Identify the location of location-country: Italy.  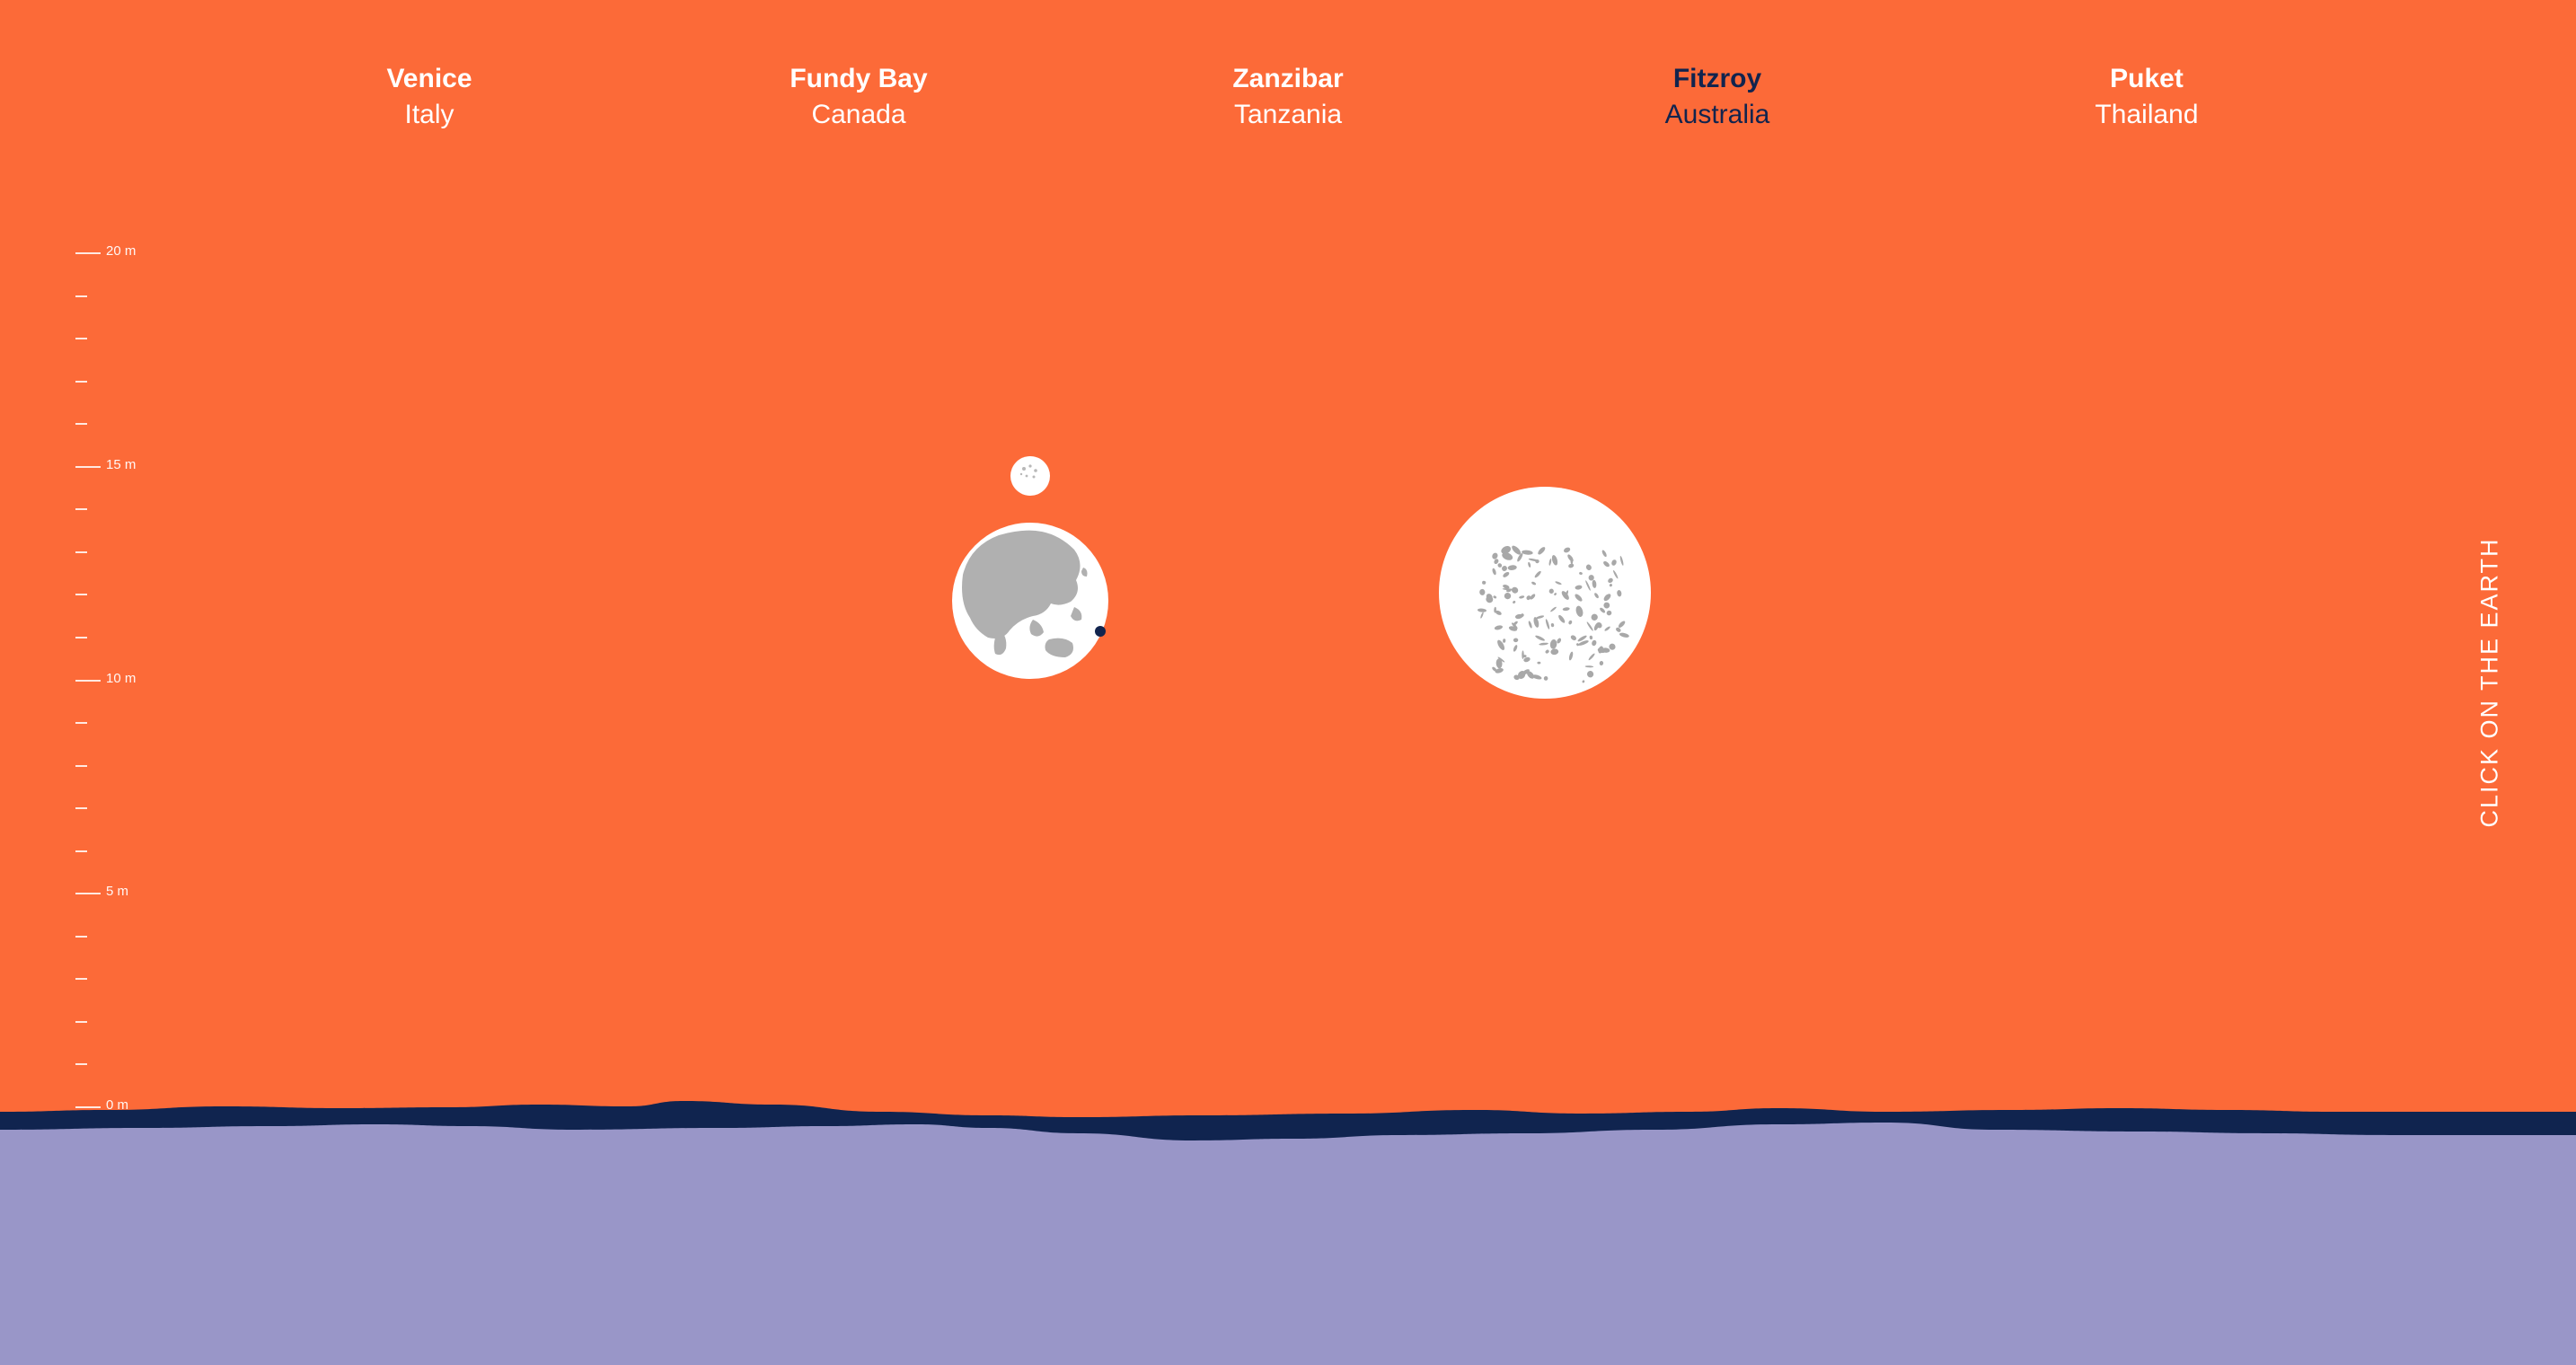
(429, 114).